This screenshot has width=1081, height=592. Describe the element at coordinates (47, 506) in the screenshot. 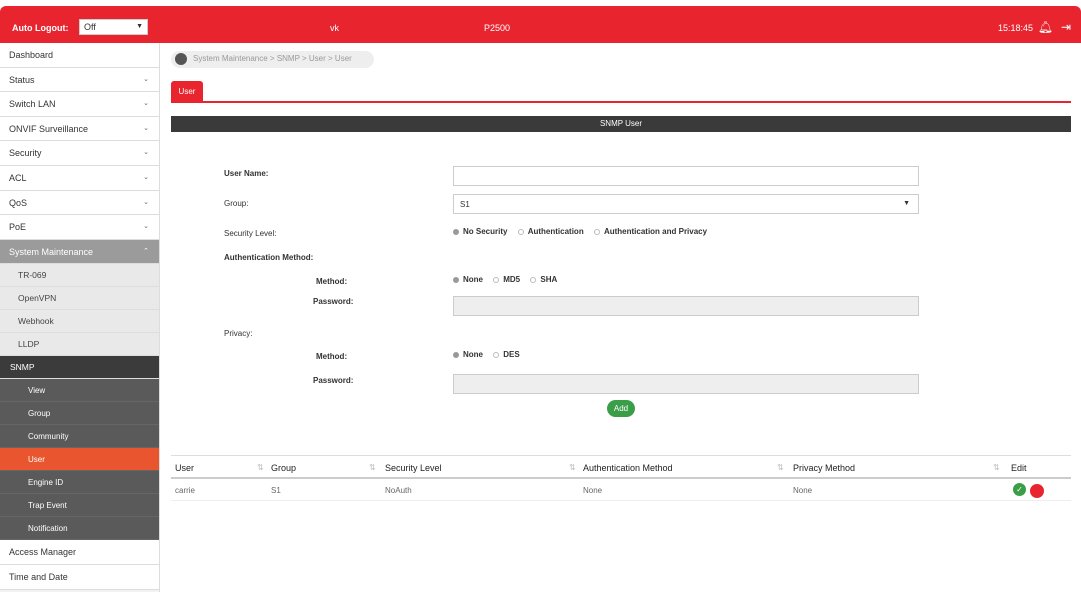

I see `sidebar-item-label: Trap Event` at that location.